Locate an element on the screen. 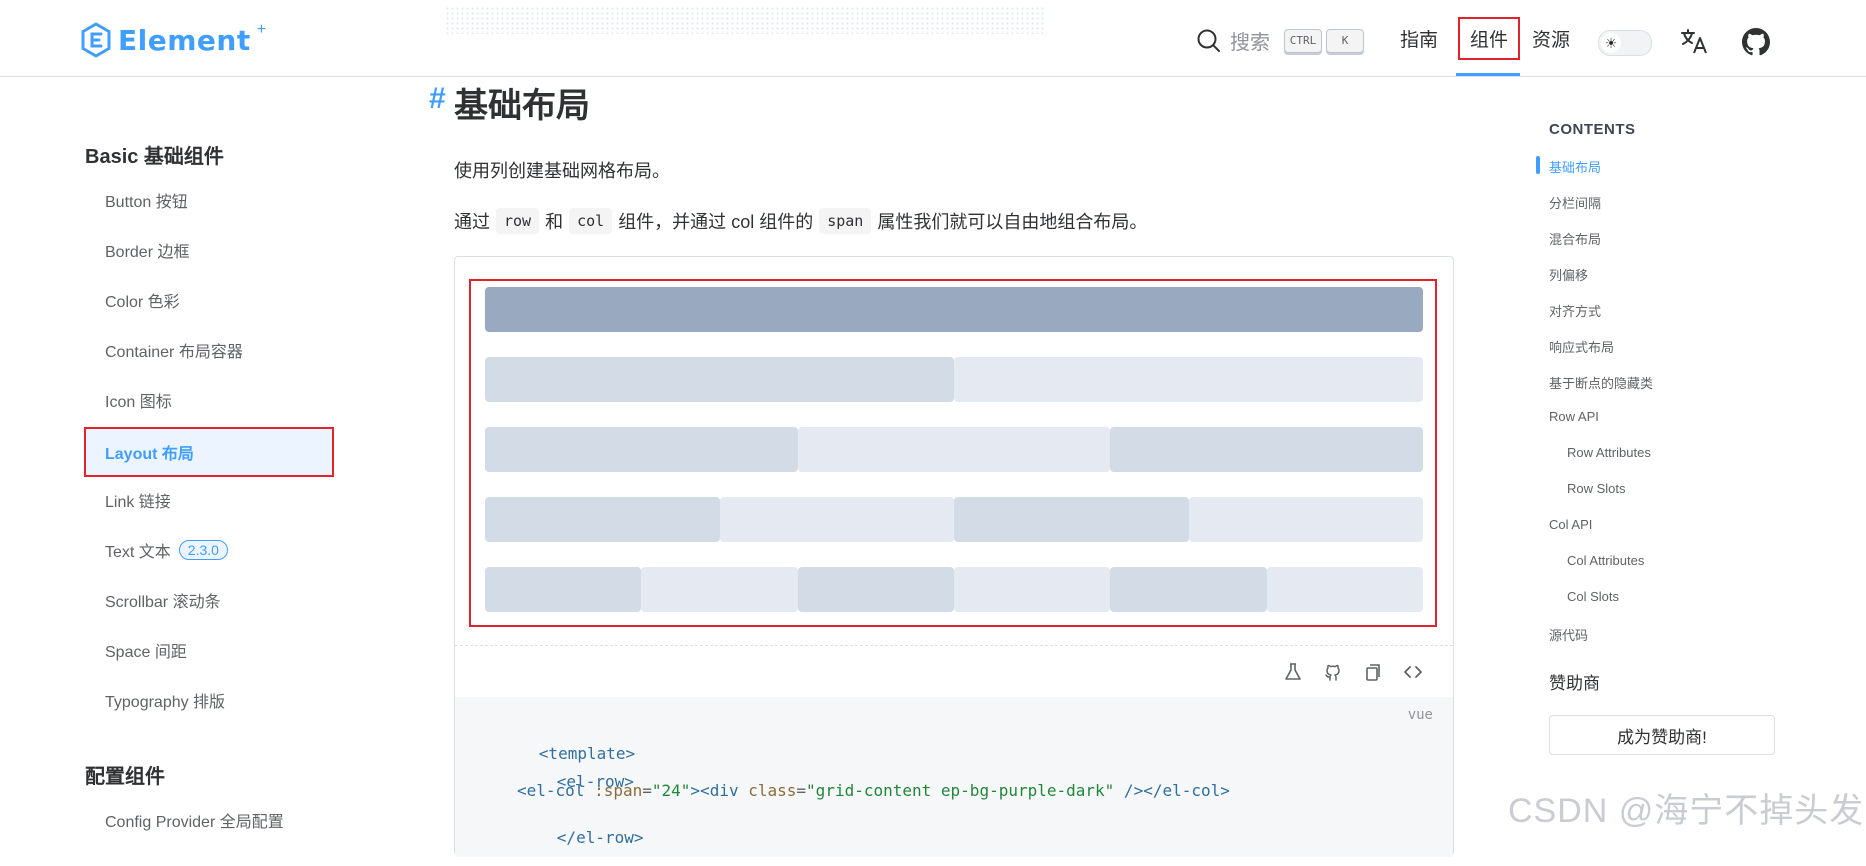 This screenshot has width=1866, height=866. sidebar-item-container: Container 布局容器 is located at coordinates (209, 350).